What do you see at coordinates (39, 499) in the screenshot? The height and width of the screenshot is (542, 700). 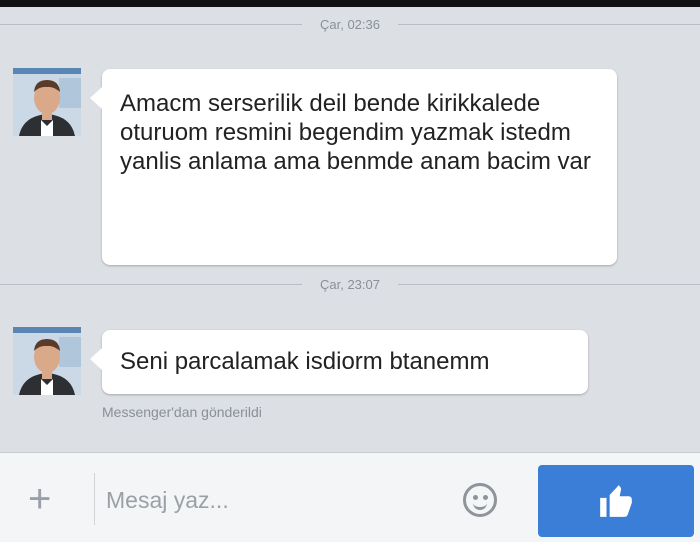 I see `plus-icon: +` at bounding box center [39, 499].